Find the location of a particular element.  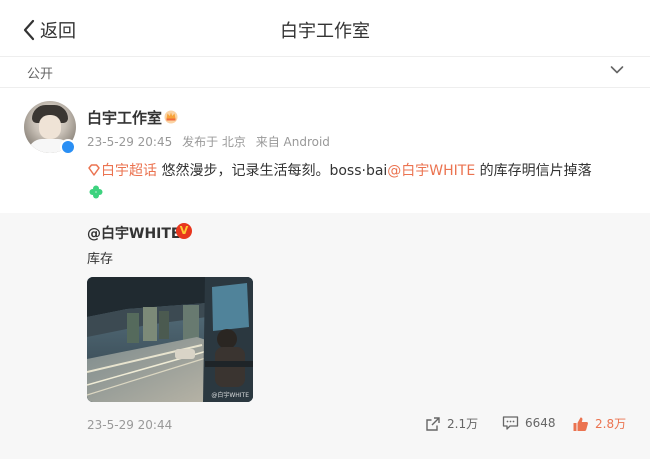

repost-photo: @白宇WHITE is located at coordinates (170, 339).